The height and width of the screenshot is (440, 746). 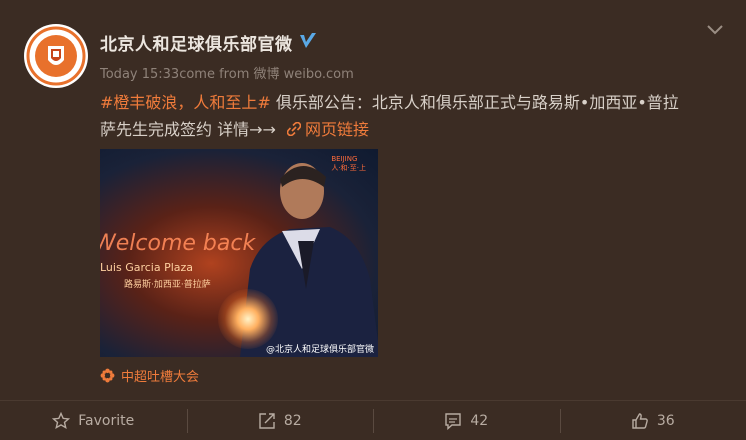 I want to click on favorite-button: Favorite, so click(x=93, y=420).